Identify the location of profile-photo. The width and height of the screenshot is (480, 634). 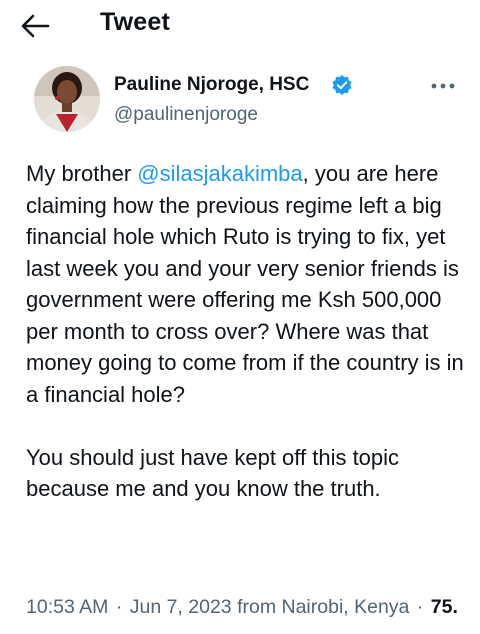
(67, 99).